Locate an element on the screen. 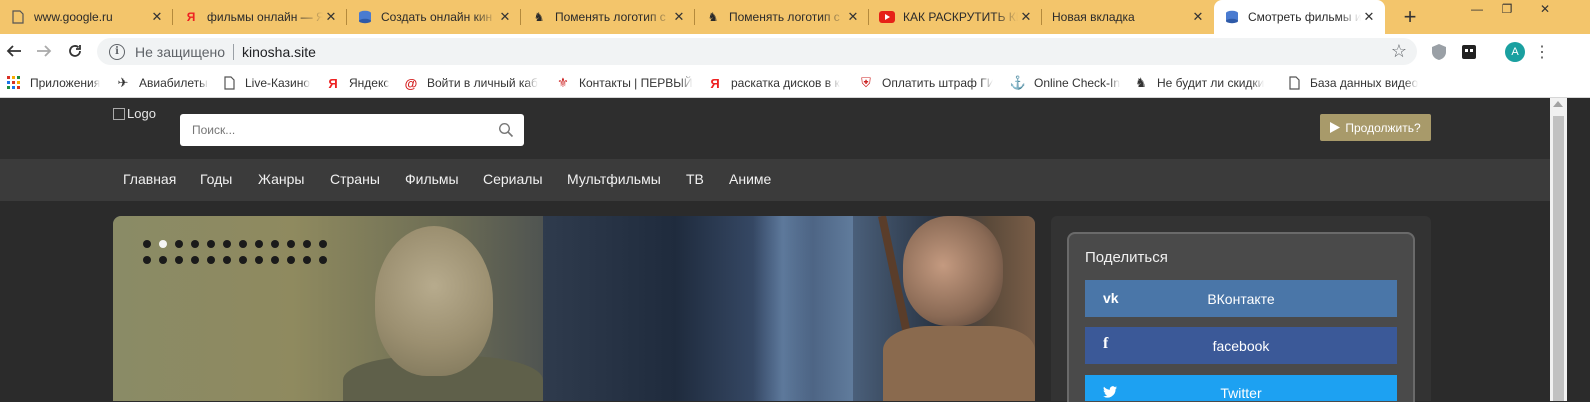 This screenshot has width=1590, height=402. forward-button is located at coordinates (44, 51).